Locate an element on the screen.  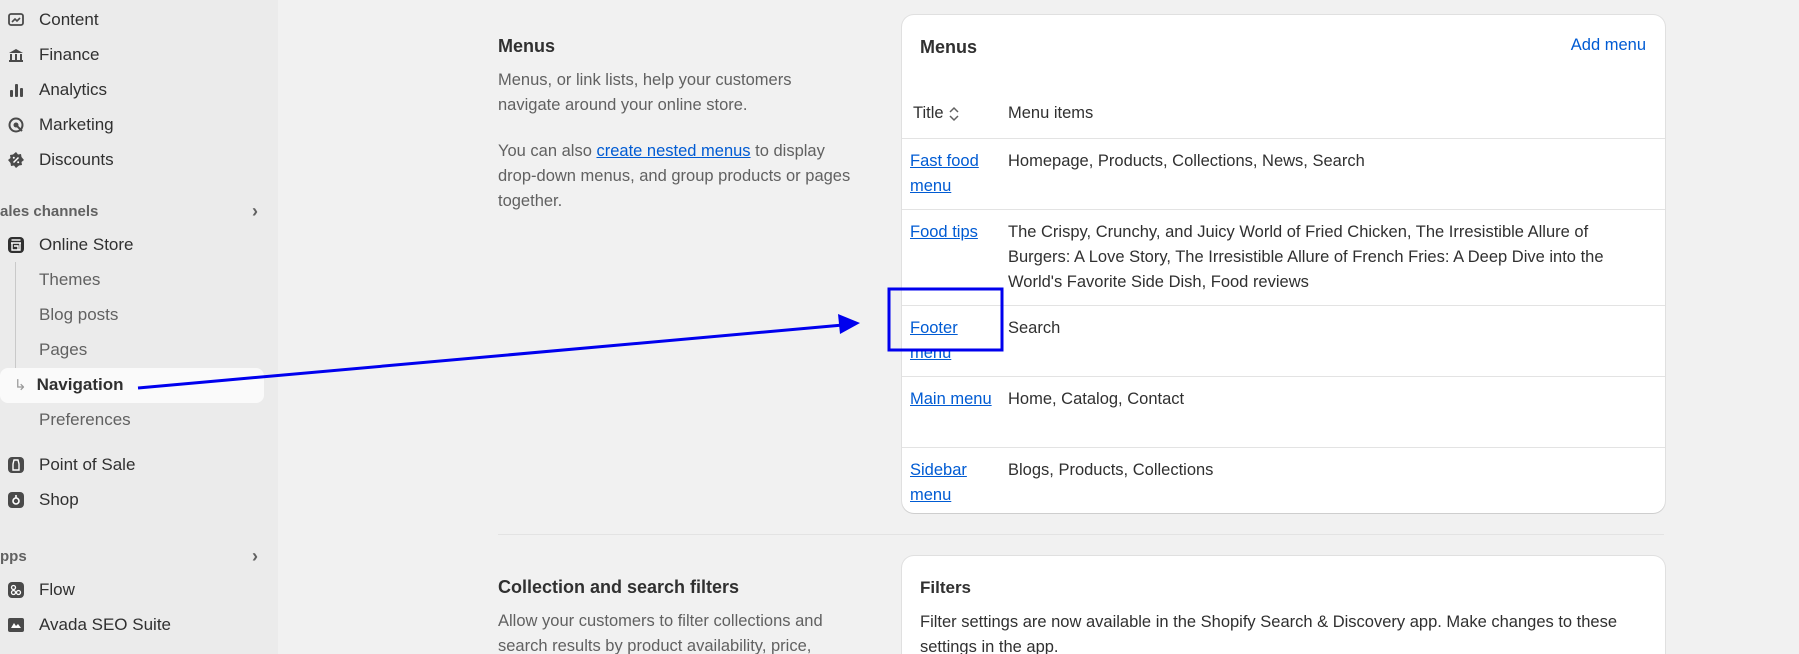
sales-channels-header: ales channels › is located at coordinates (132, 211).